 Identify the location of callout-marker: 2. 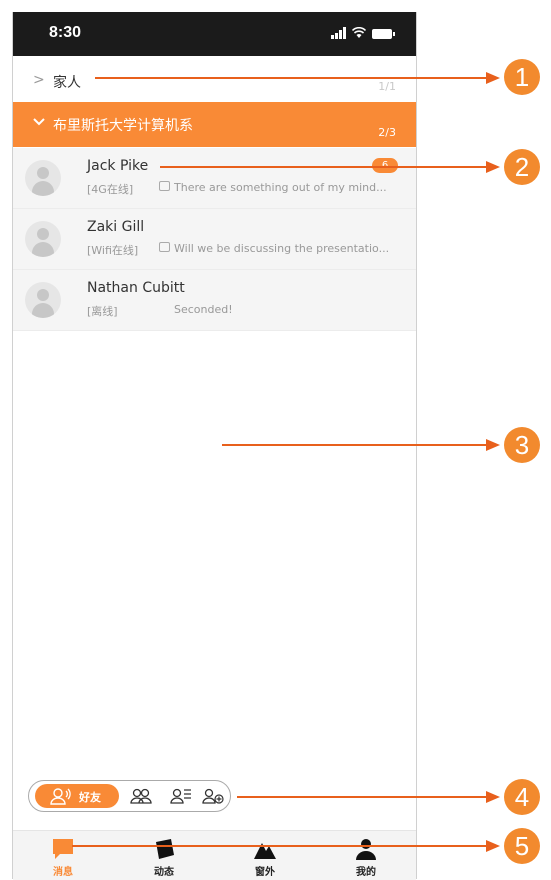
(522, 167).